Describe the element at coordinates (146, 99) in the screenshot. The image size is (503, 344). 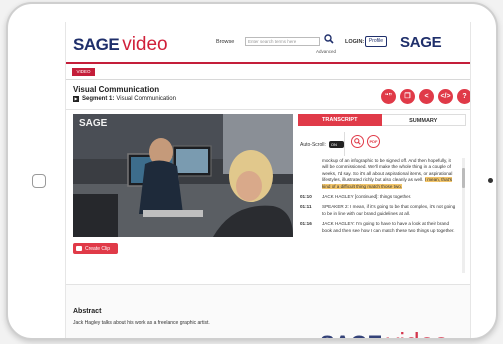
I see `segment-name: Visual Communication` at that location.